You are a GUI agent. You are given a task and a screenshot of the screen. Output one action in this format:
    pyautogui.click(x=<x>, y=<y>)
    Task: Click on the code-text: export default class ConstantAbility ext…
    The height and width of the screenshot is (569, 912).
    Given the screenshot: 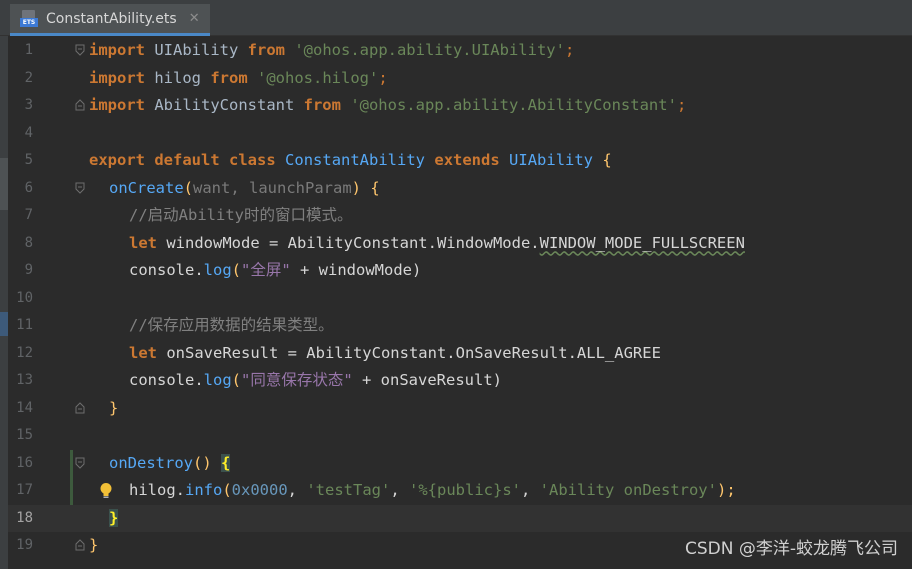 What is the action you would take?
    pyautogui.click(x=350, y=160)
    